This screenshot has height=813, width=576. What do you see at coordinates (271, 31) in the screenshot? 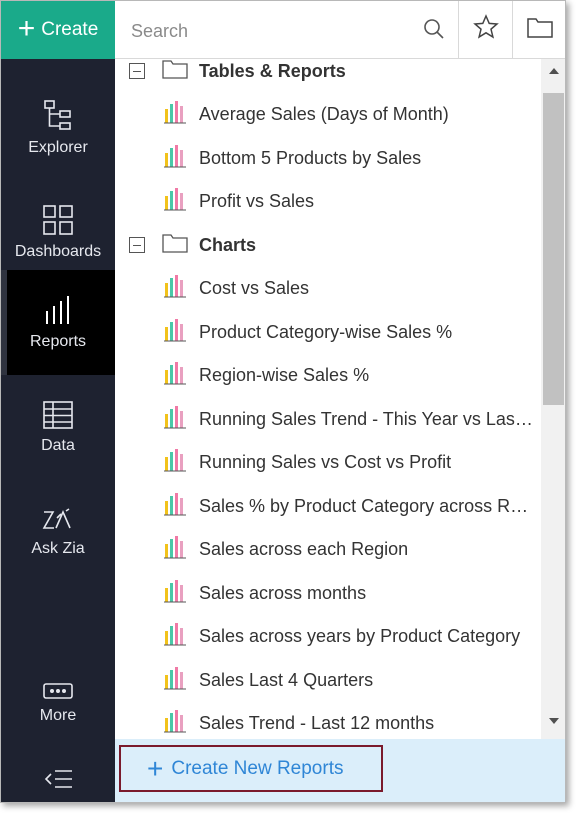
I see `search-input` at bounding box center [271, 31].